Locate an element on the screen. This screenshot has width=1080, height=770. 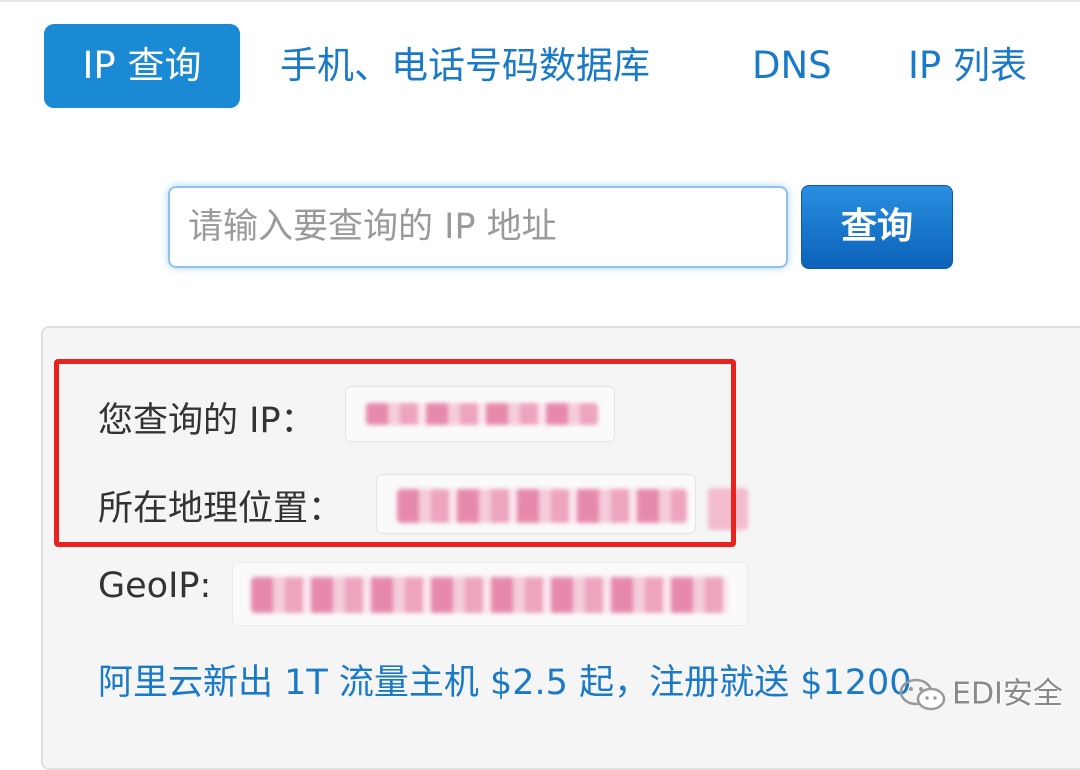
geoip-value-redacted is located at coordinates (490, 594).